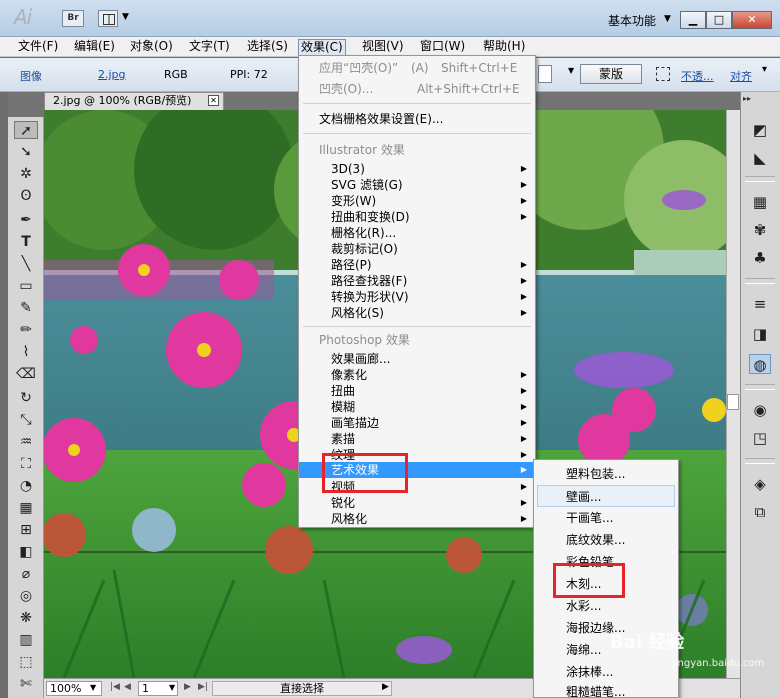 This screenshot has width=780, height=698. I want to click on effect-blur-item: 模糊 ▶, so click(417, 407).